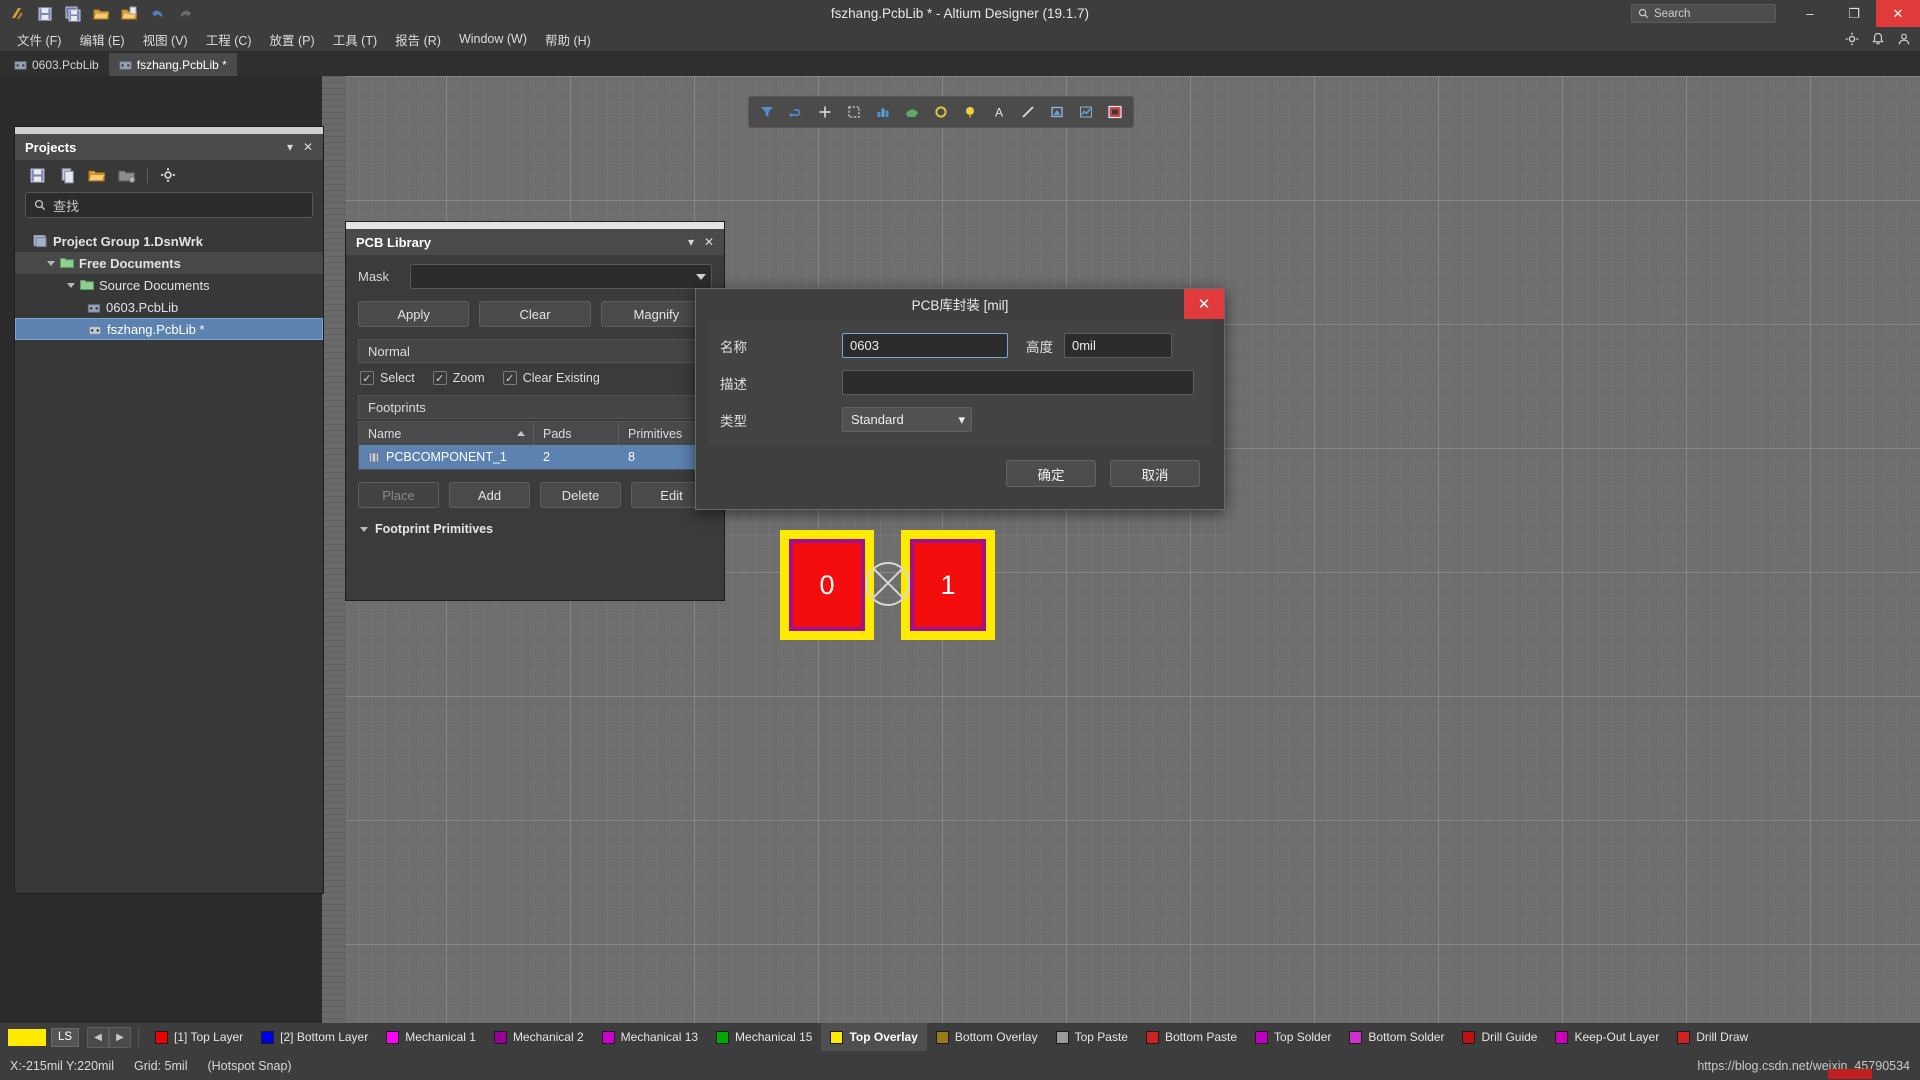 The width and height of the screenshot is (1920, 1080). Describe the element at coordinates (551, 378) in the screenshot. I see `checkbox-clear-existing: ✓ Clear Existing` at that location.